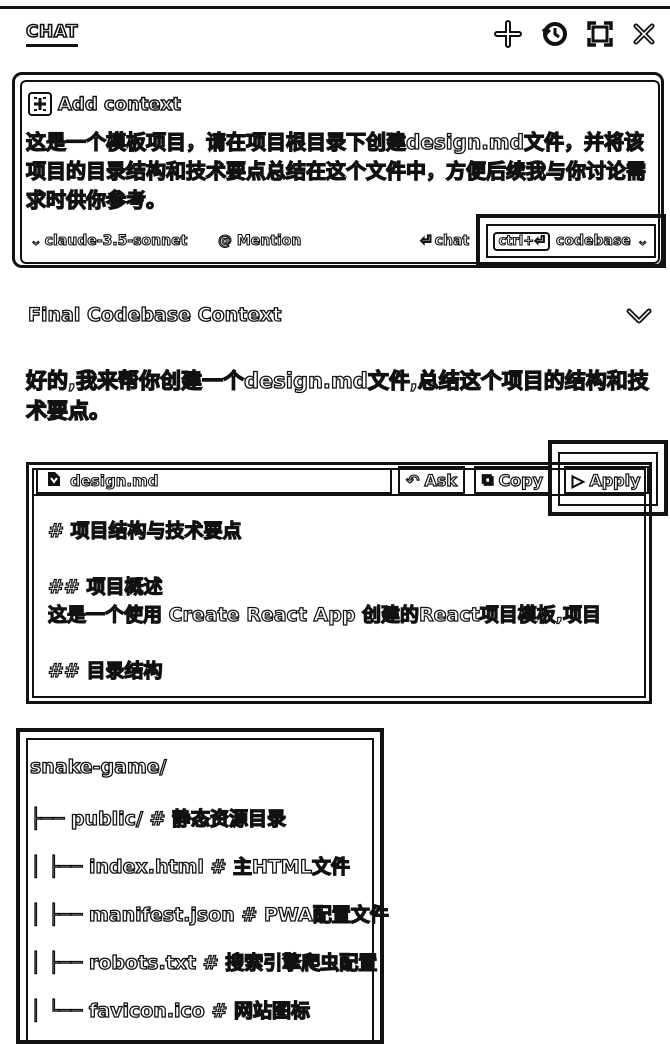 The width and height of the screenshot is (670, 1044). What do you see at coordinates (119, 104) in the screenshot?
I see `add-context-label: Add context` at bounding box center [119, 104].